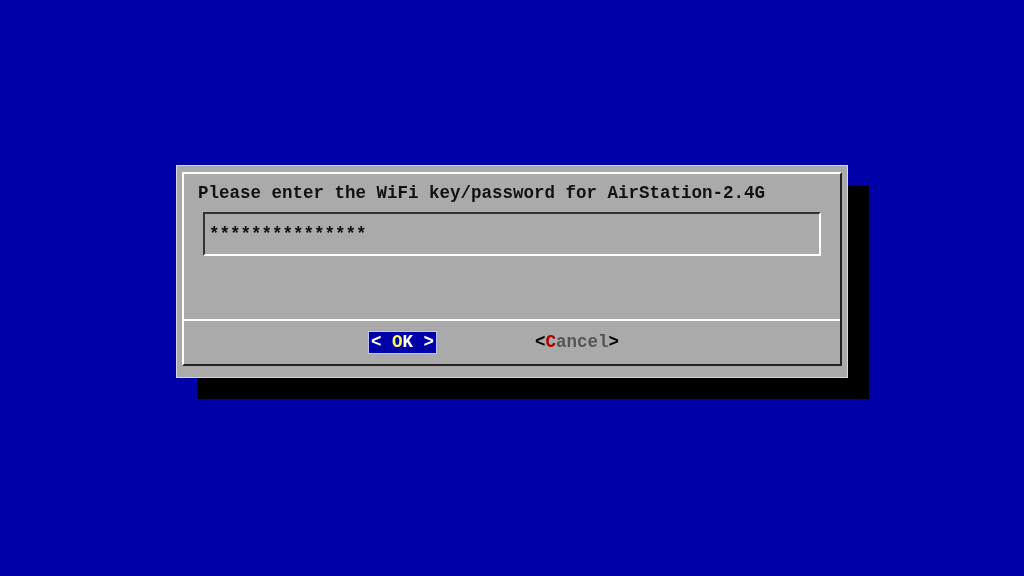 The width and height of the screenshot is (1024, 576). What do you see at coordinates (577, 342) in the screenshot?
I see `cancel-button: <Cancel>` at bounding box center [577, 342].